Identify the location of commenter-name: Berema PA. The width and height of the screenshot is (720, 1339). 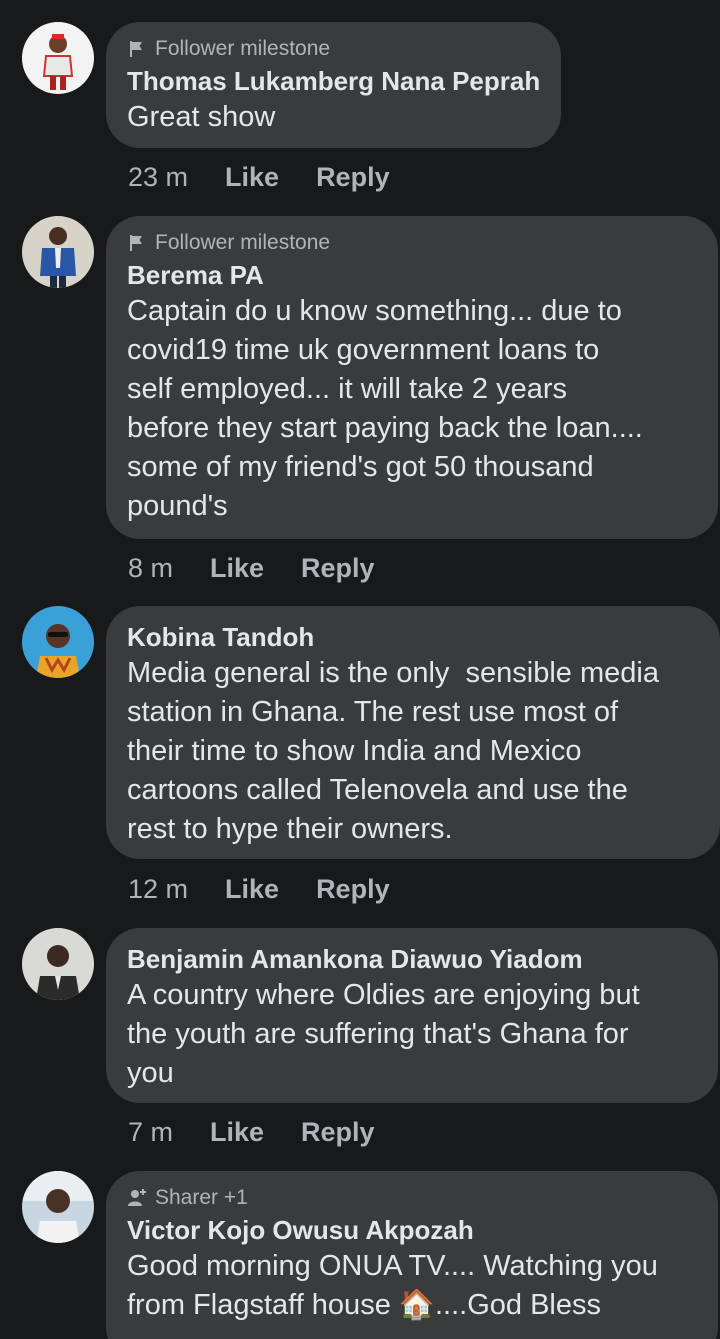
(411, 275).